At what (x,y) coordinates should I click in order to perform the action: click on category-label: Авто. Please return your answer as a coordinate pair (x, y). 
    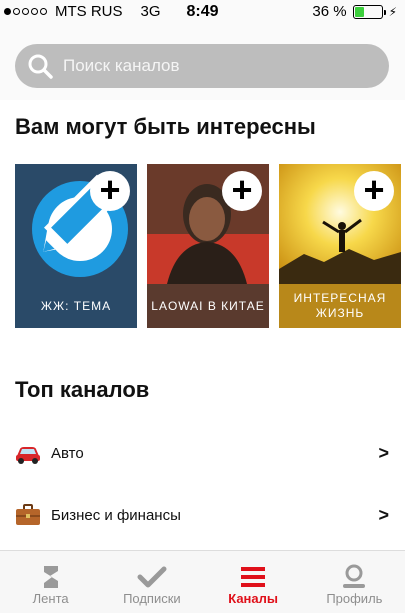
    Looking at the image, I should click on (67, 453).